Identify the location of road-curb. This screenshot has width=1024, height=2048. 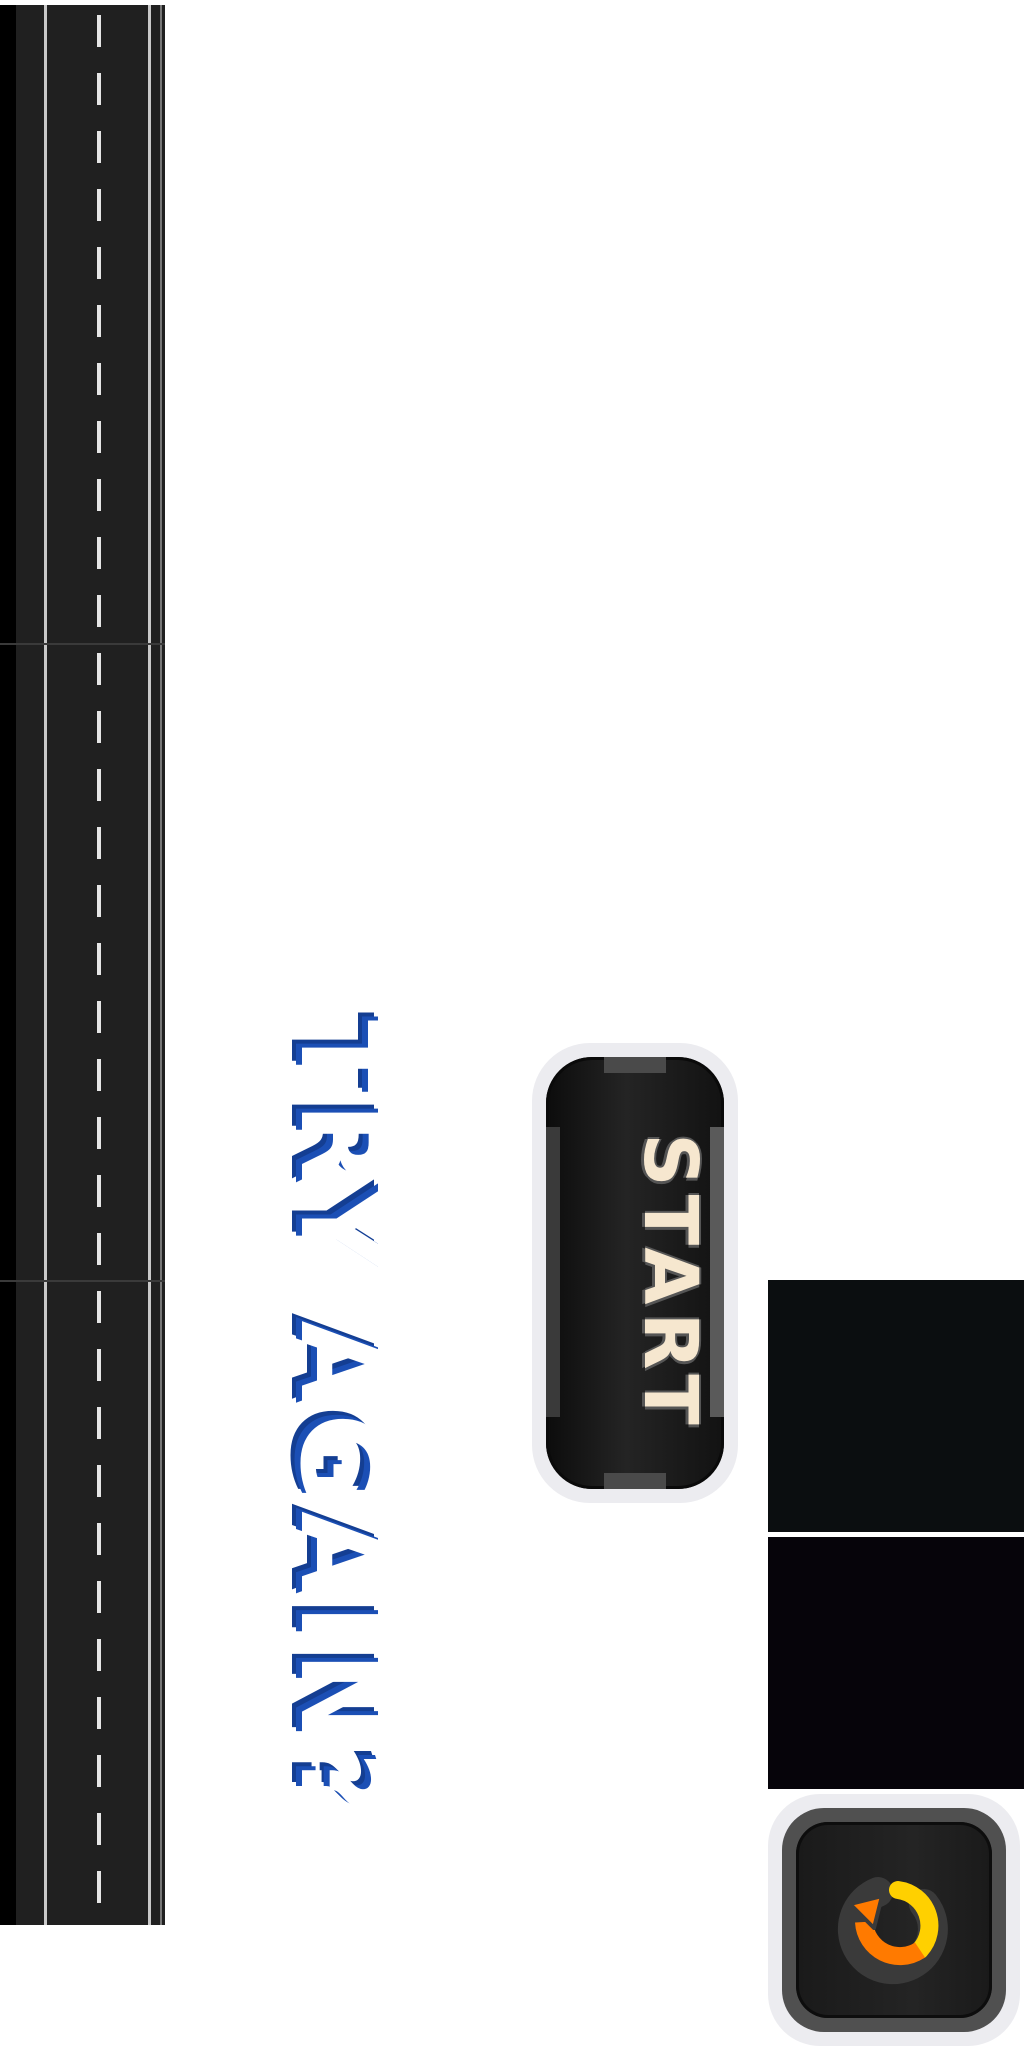
(161, 965).